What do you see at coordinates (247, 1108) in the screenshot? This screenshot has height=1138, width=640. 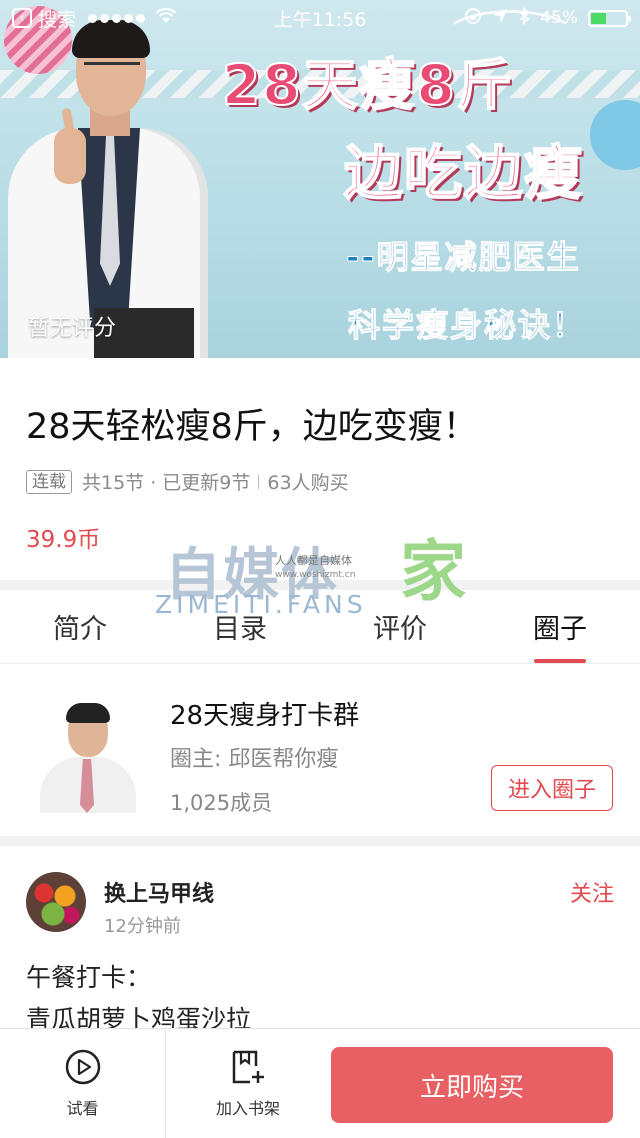 I see `add-to-shelf-label: 加入书架` at bounding box center [247, 1108].